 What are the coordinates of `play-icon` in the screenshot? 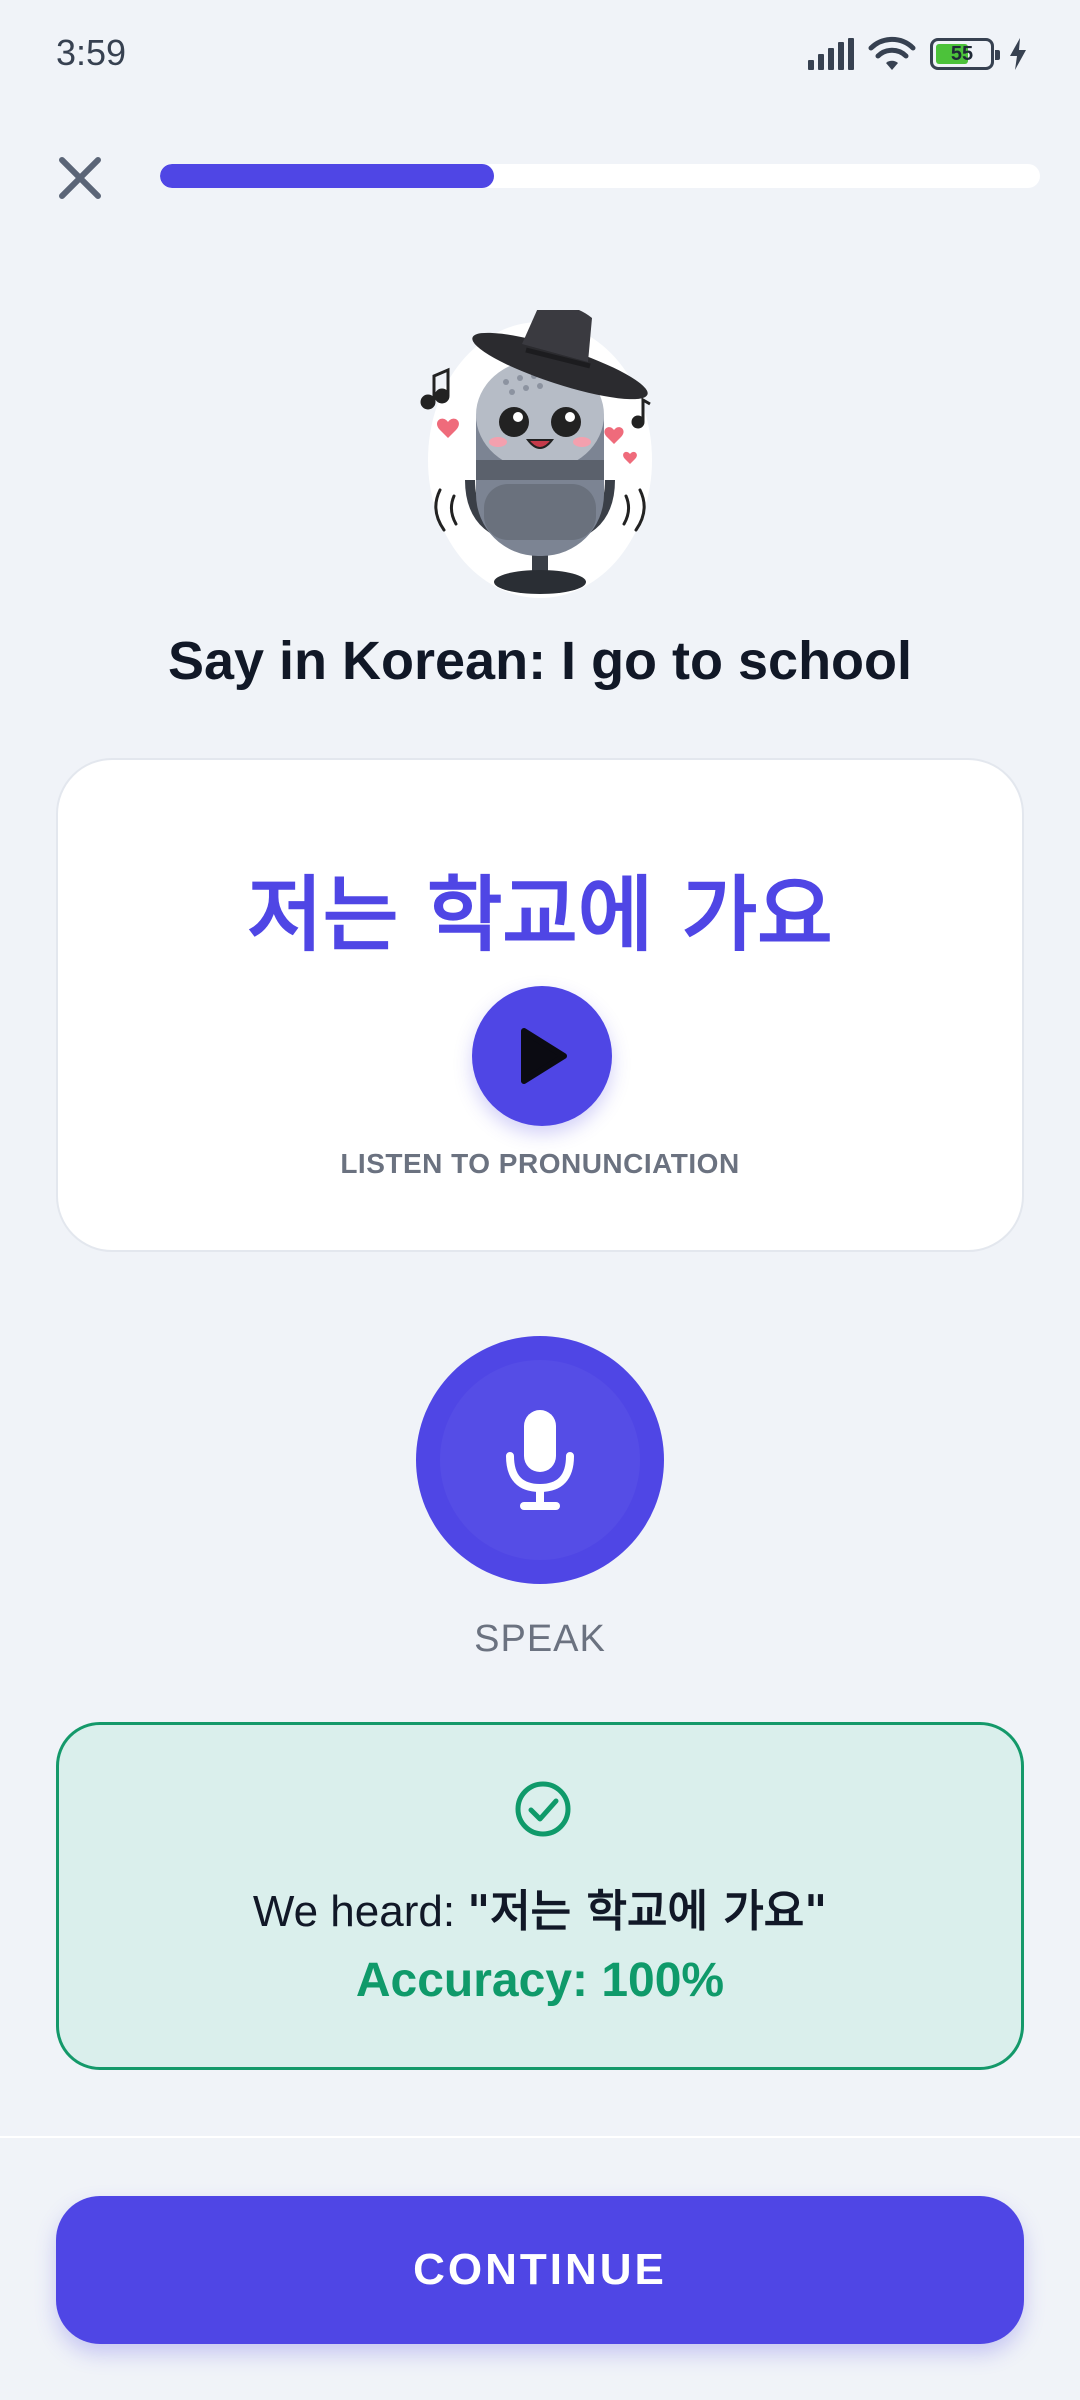 It's located at (544, 1056).